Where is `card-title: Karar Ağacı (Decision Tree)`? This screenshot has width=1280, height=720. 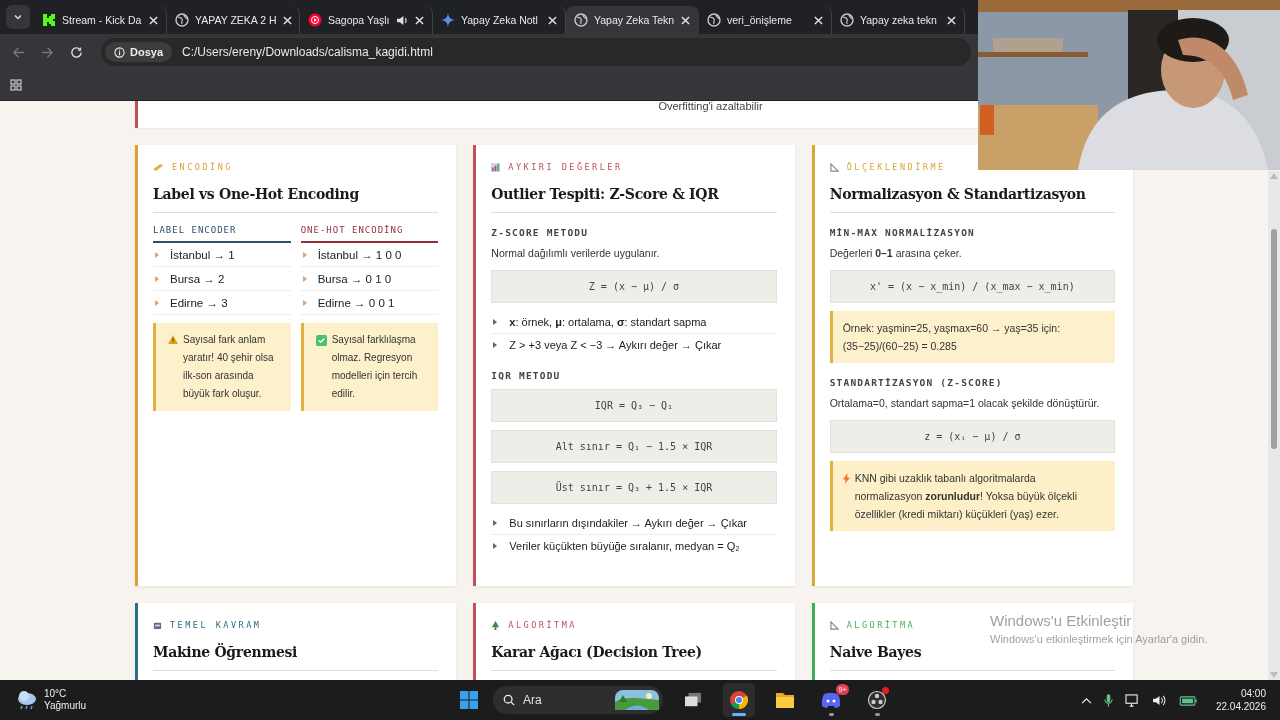 card-title: Karar Ağacı (Decision Tree) is located at coordinates (634, 657).